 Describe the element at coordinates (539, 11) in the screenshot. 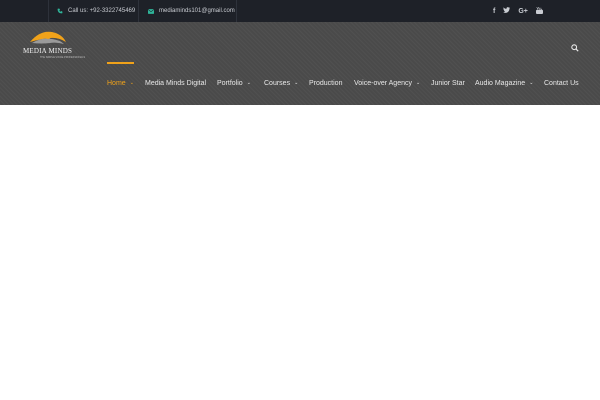

I see `youtube-icon` at that location.